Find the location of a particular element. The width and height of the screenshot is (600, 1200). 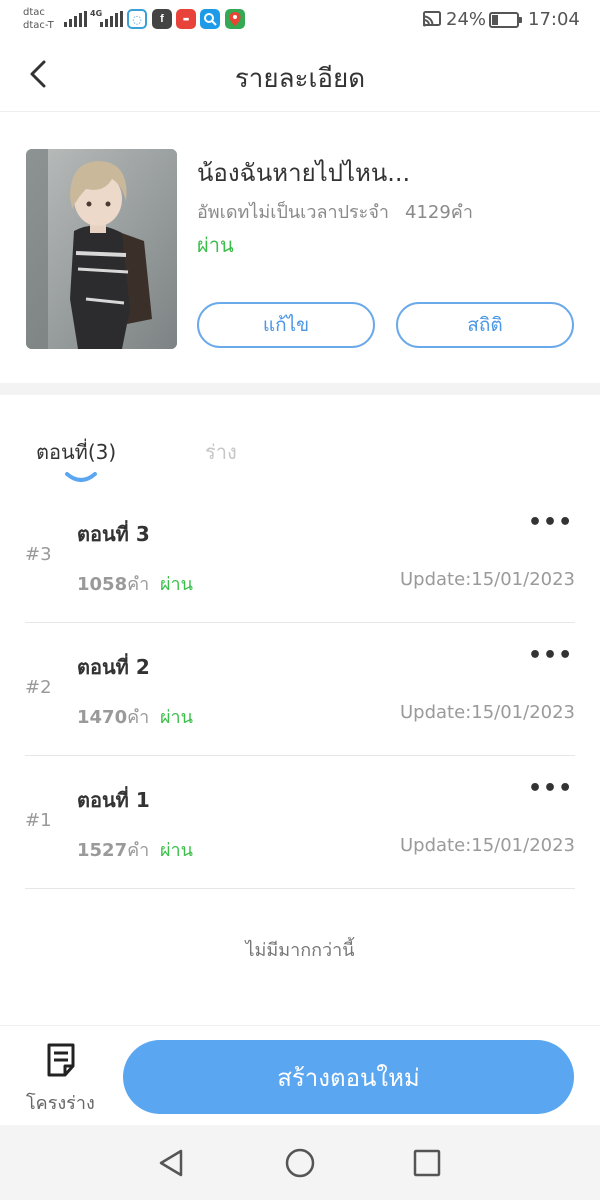

cast-icon is located at coordinates (432, 19).